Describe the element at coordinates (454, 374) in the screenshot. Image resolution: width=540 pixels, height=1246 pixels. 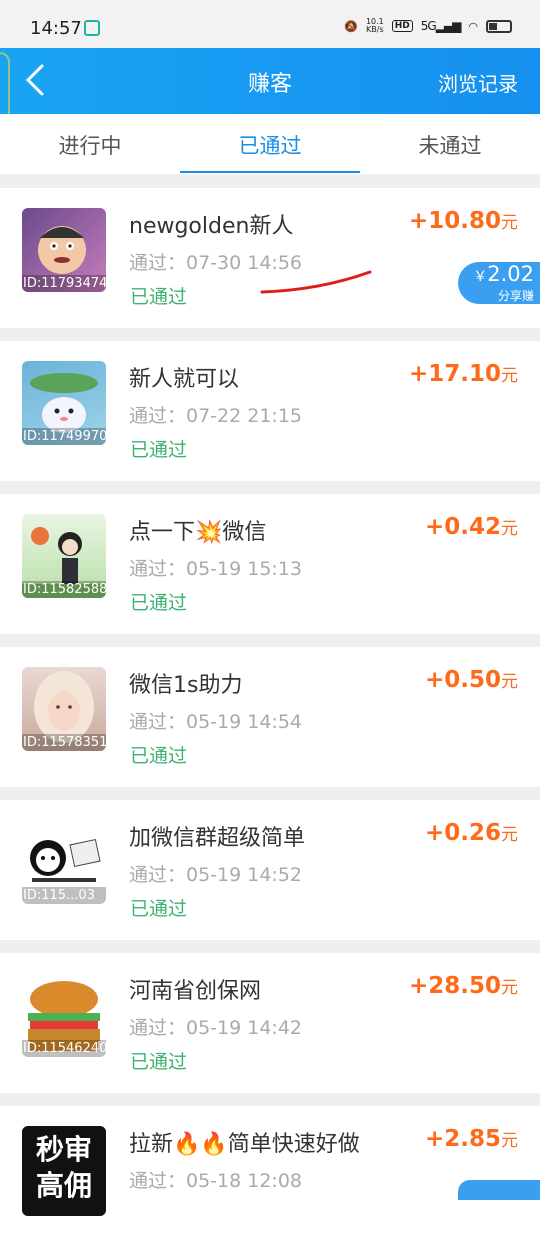
I see `reward-value: +17.10` at that location.